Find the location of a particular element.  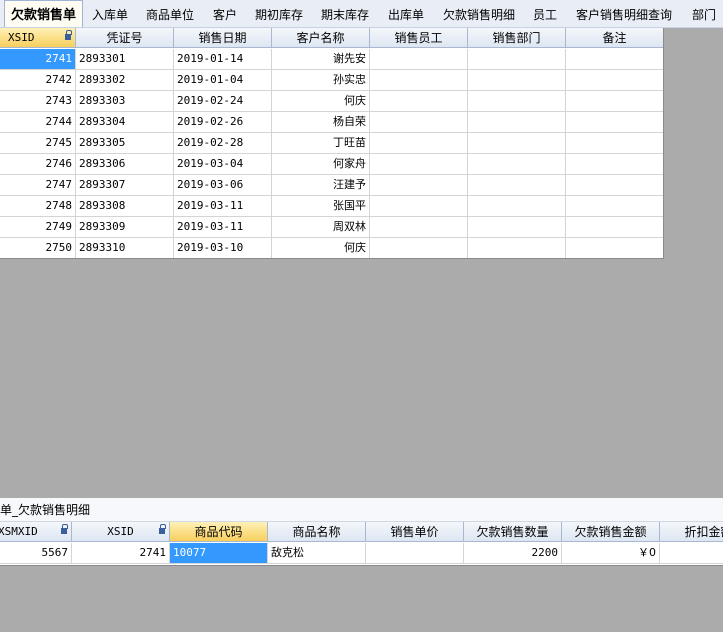

cell-customer: 张国平 is located at coordinates (321, 206).